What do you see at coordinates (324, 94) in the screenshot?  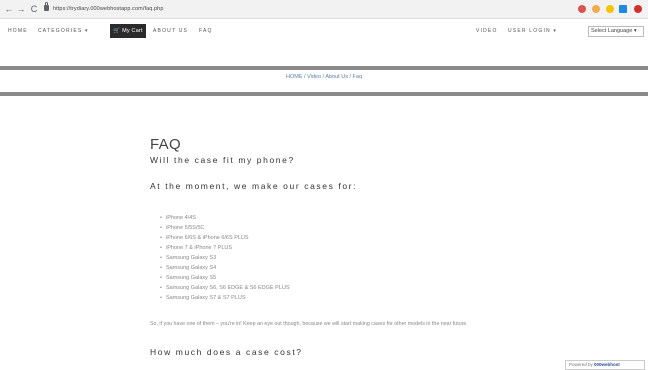 I see `breadcrumb-divider` at bounding box center [324, 94].